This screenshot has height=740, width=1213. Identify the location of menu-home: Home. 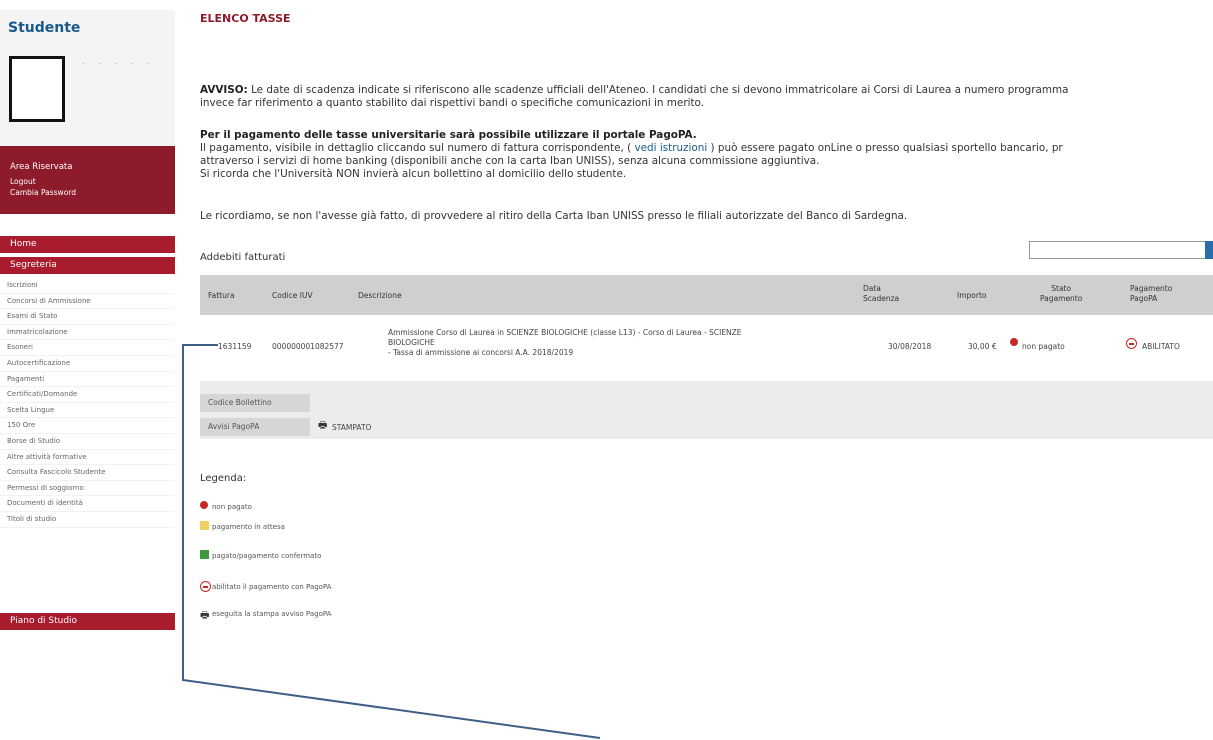
(87, 244).